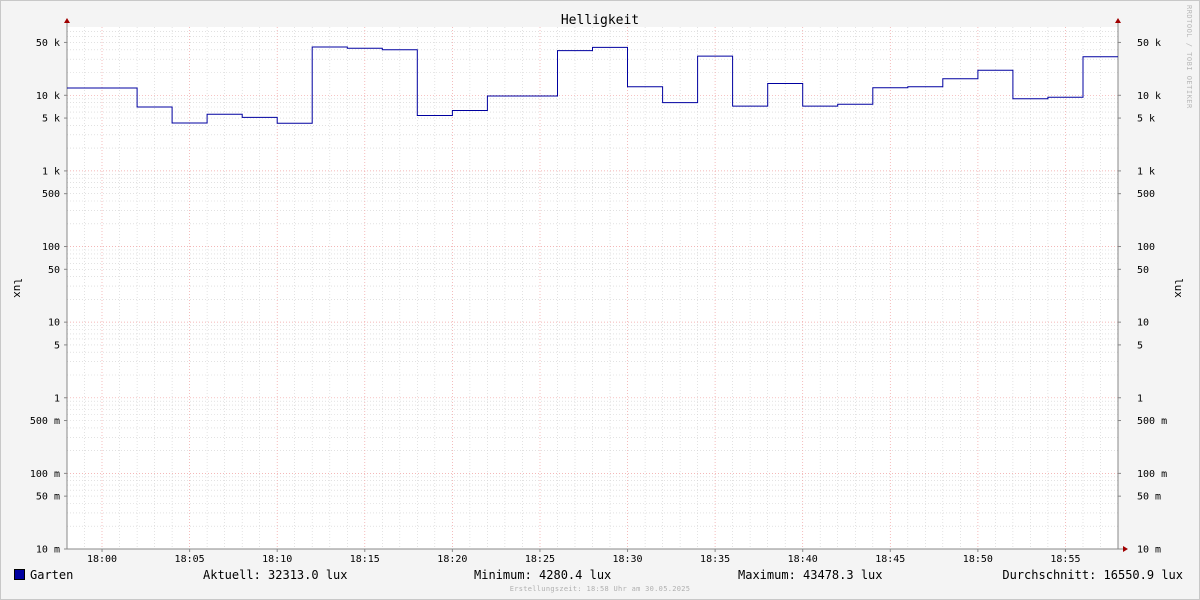 This screenshot has width=1200, height=600. I want to click on y-tick-label-right: 10 k, so click(1149, 96).